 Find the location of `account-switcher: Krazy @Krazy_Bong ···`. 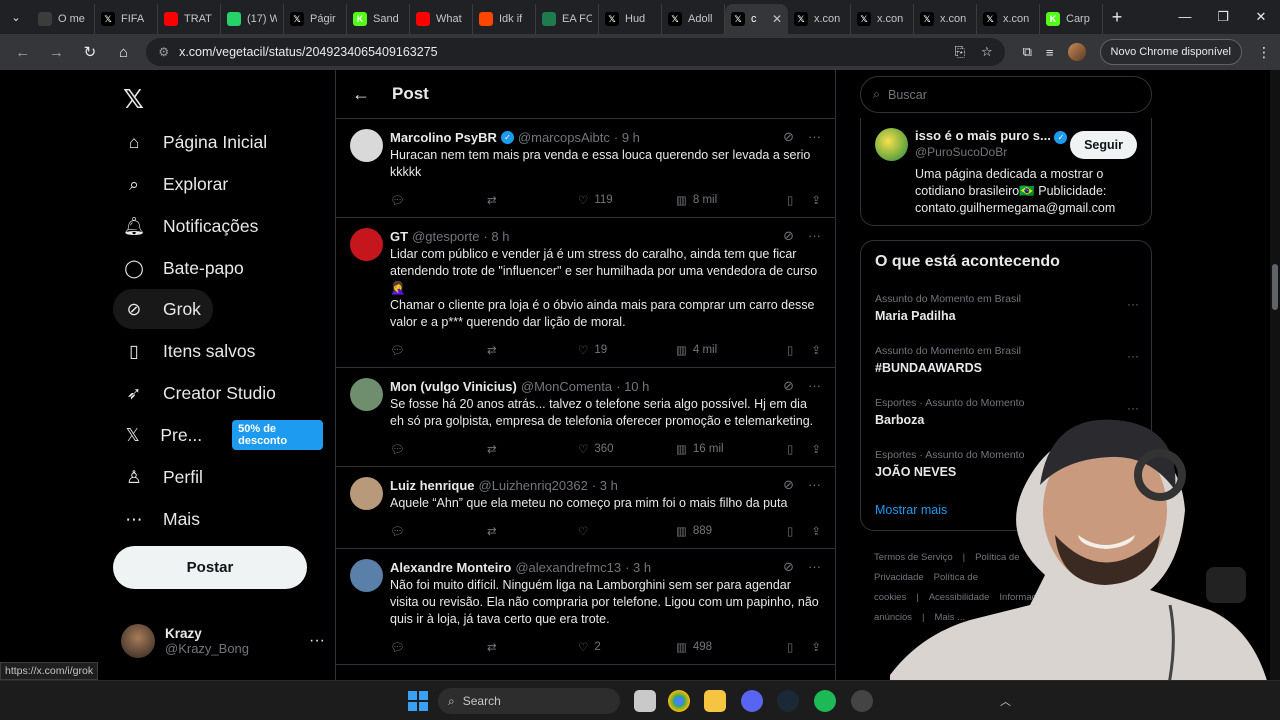

account-switcher: Krazy @Krazy_Bong ··· is located at coordinates (223, 641).